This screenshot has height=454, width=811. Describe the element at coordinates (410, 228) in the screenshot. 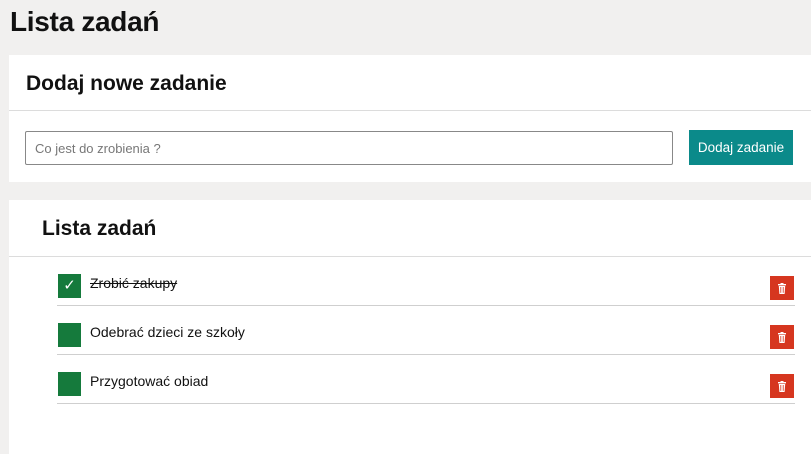

I see `task-list-panel-title: Lista zadań` at that location.